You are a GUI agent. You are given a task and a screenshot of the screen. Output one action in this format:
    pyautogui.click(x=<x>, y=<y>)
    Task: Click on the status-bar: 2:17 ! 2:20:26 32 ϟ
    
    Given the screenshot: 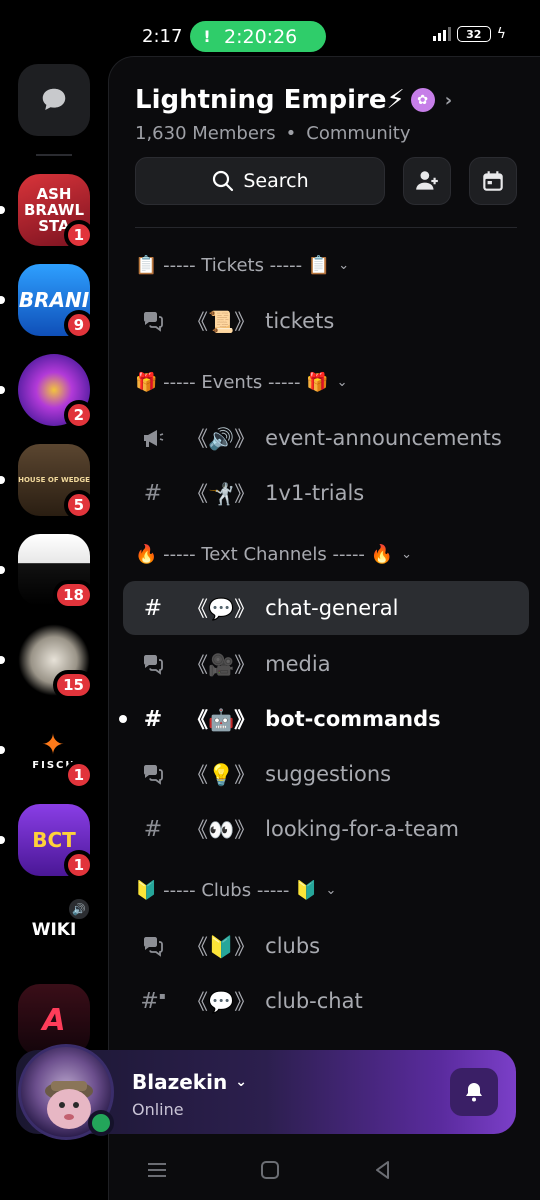 What is the action you would take?
    pyautogui.click(x=270, y=28)
    